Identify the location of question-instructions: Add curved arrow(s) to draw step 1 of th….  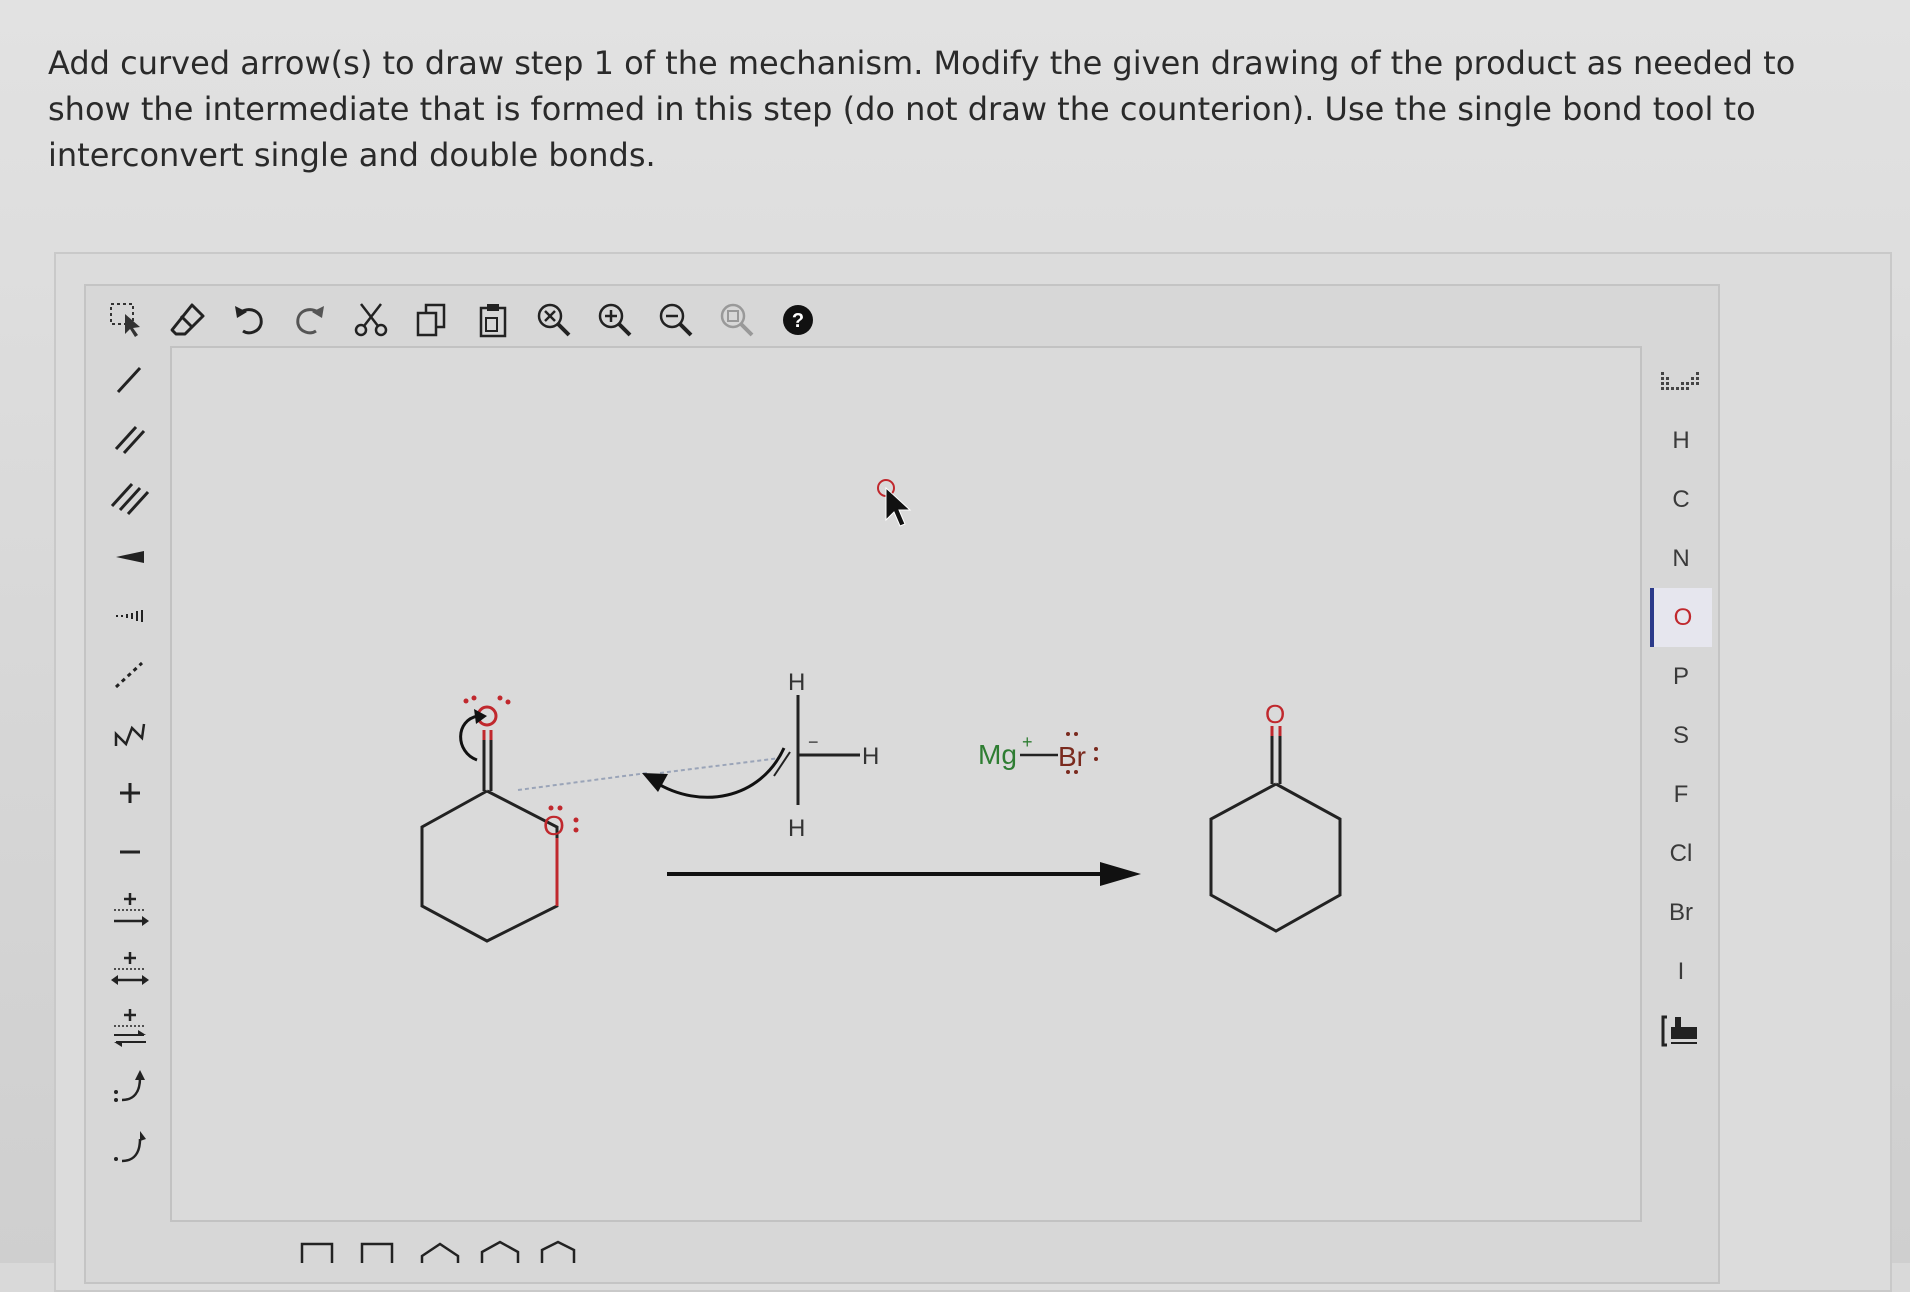
(922, 109).